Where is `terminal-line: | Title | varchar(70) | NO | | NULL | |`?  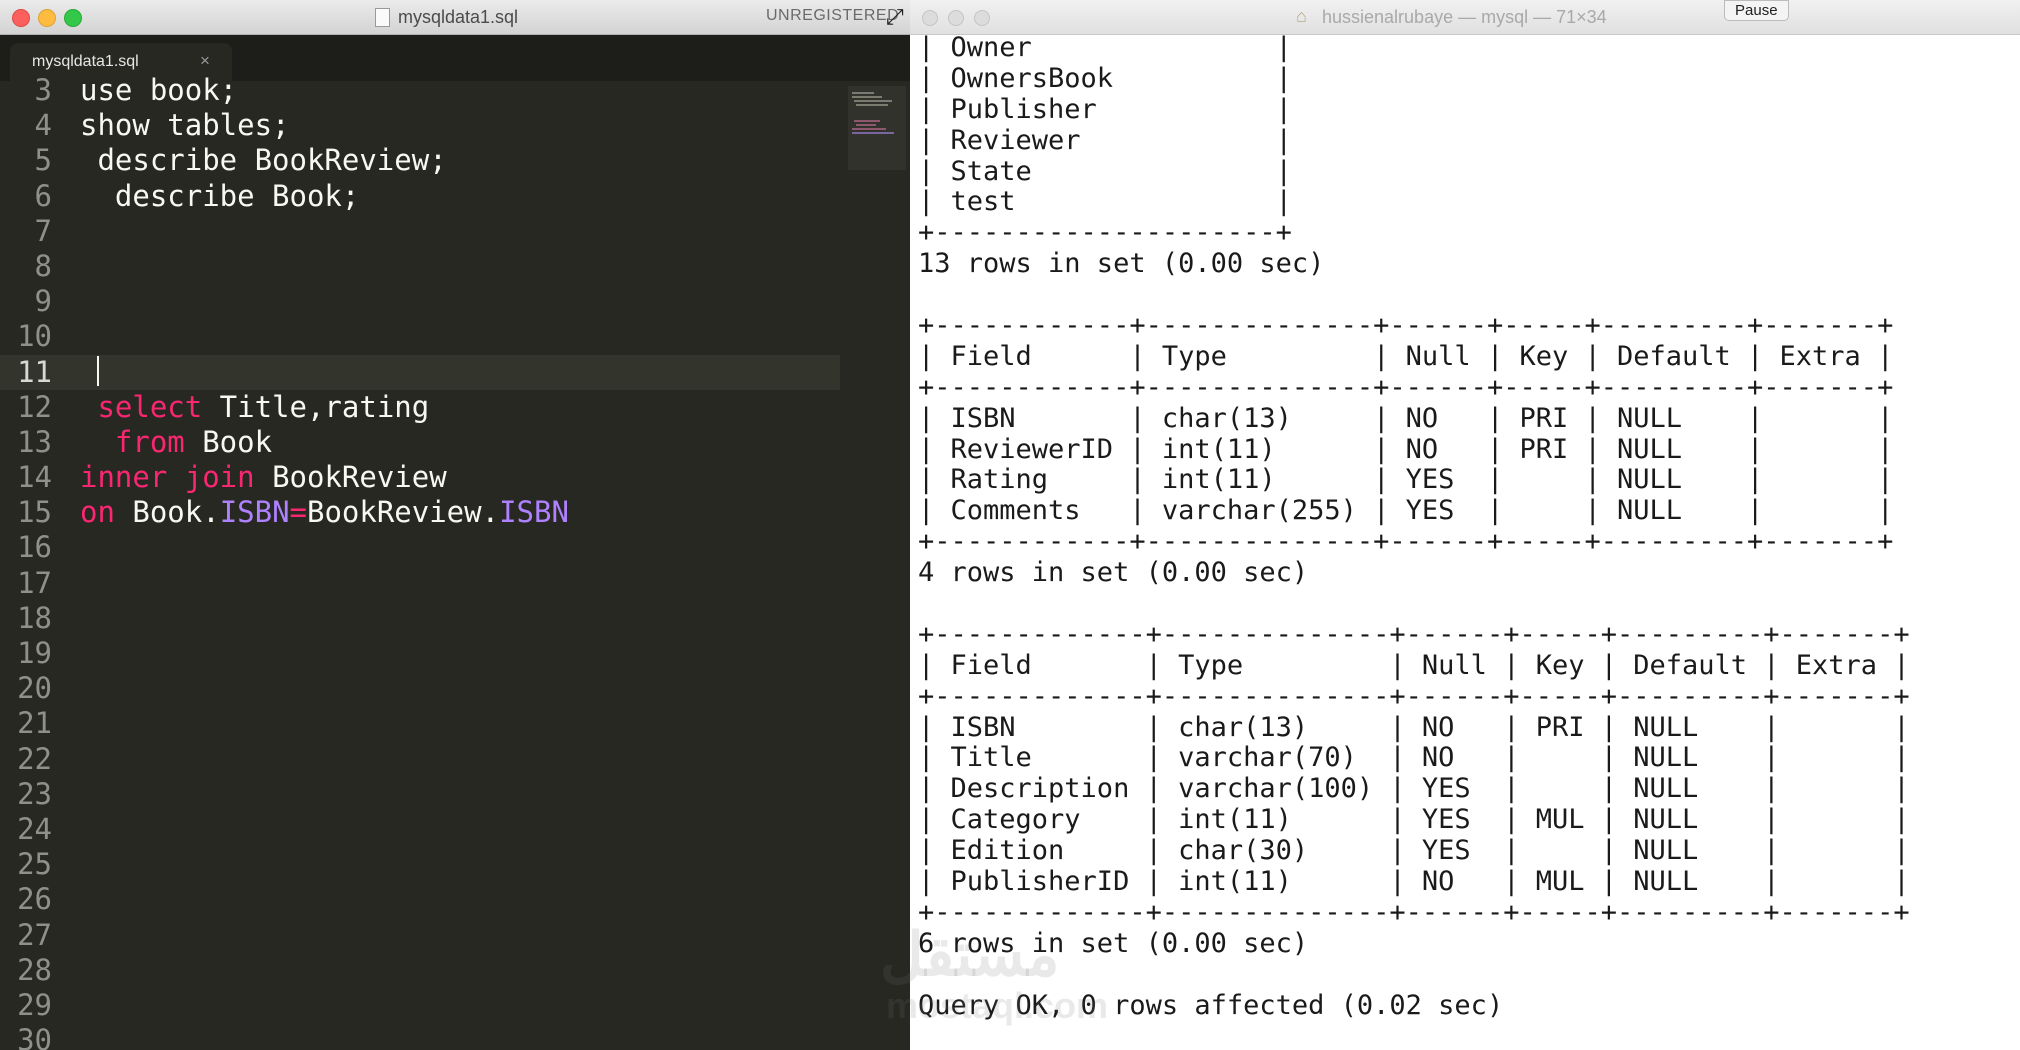 terminal-line: | Title | varchar(70) | NO | | NULL | | is located at coordinates (1414, 758).